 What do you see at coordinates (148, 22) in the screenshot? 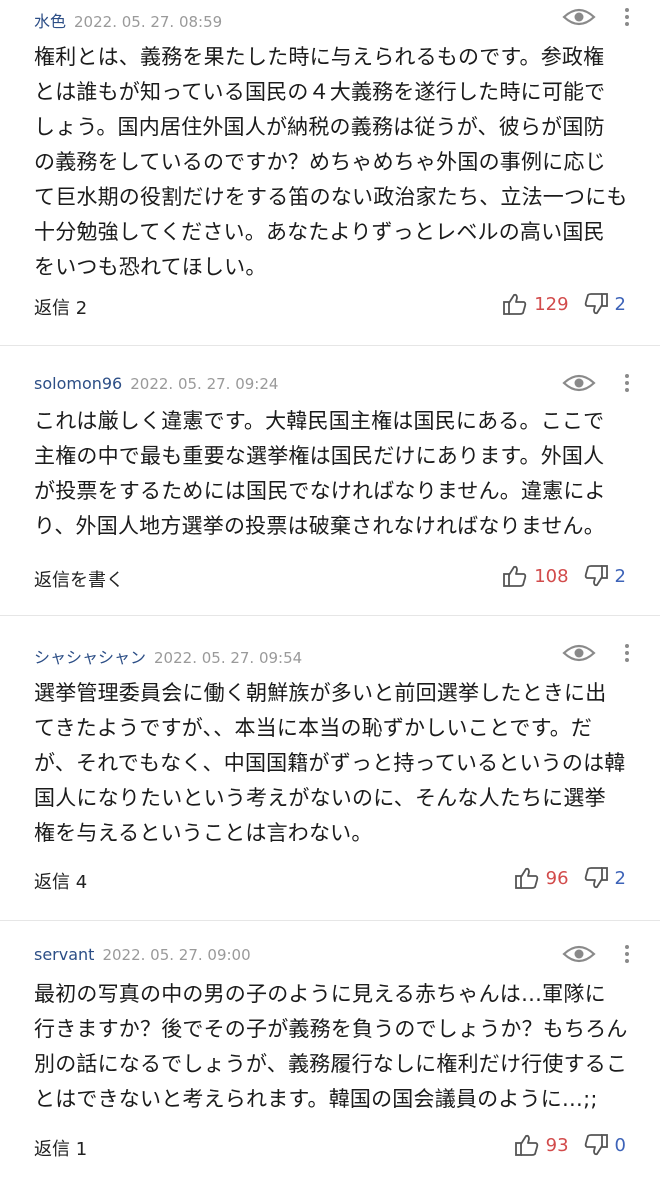
I see `comment-timestamp: 2022. 05. 27. 08:59` at bounding box center [148, 22].